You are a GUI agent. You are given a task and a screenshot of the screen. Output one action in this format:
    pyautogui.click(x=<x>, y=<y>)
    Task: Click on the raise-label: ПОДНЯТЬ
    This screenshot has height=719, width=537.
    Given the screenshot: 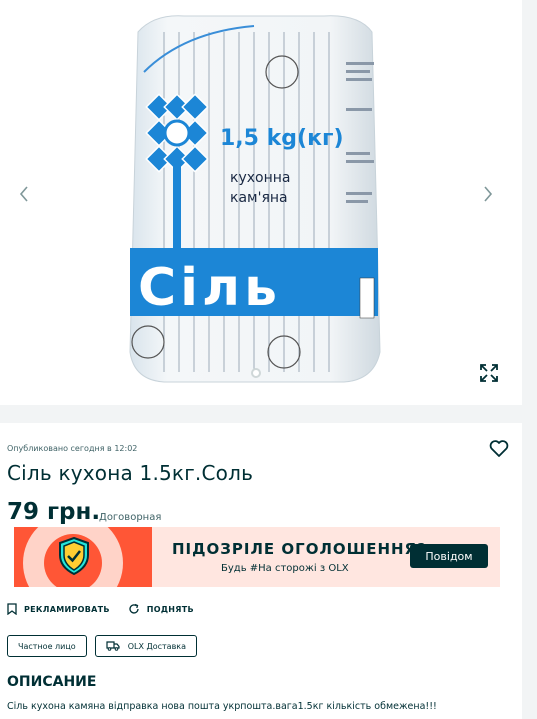 What is the action you would take?
    pyautogui.click(x=170, y=609)
    